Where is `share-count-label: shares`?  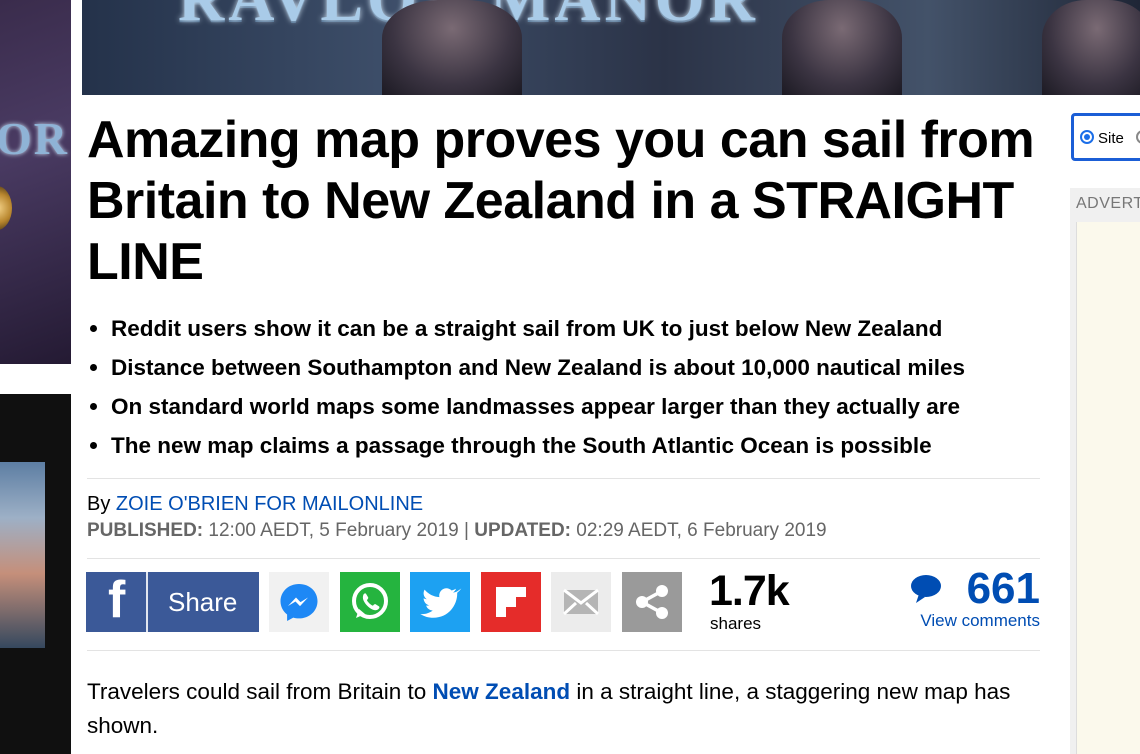
share-count-label: shares is located at coordinates (736, 623).